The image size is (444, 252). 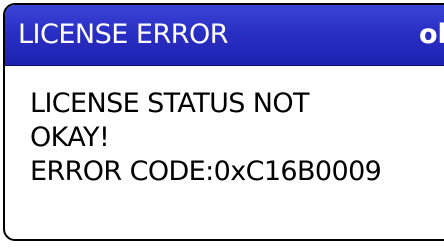 I want to click on message-line-error-code: ERROR CODE:0xC16B0009, so click(x=206, y=171).